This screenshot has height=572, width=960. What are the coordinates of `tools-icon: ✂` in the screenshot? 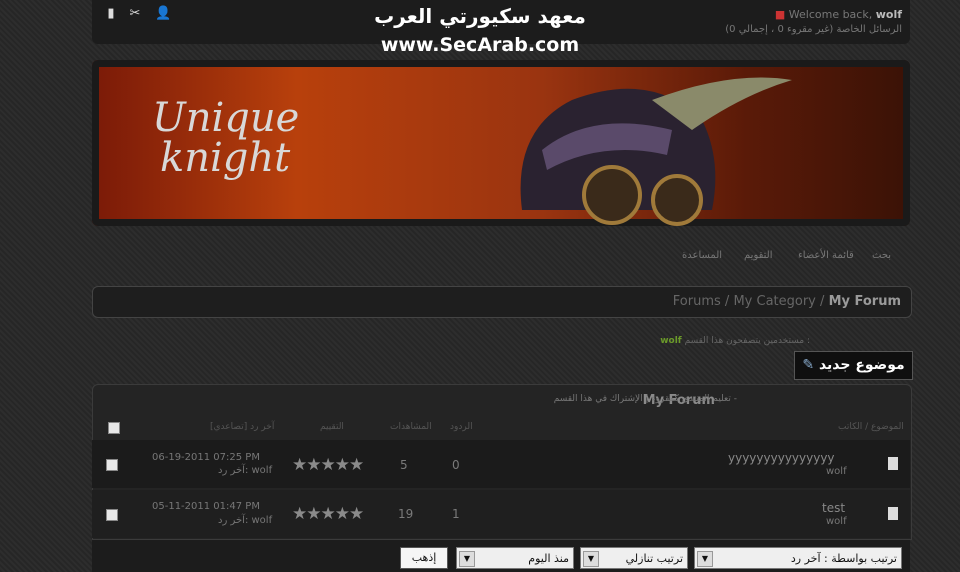 It's located at (135, 14).